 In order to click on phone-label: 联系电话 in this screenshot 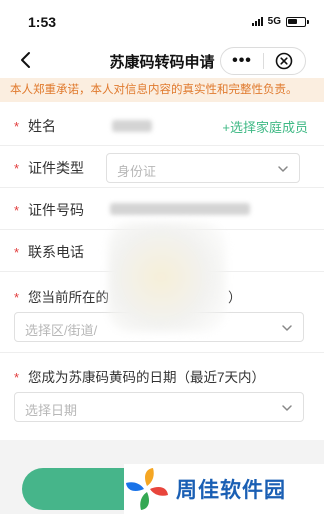, I will do `click(56, 252)`.